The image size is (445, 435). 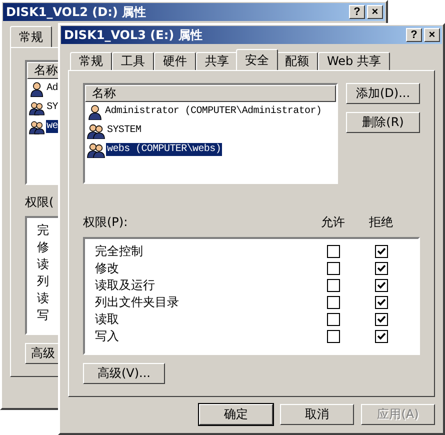 I want to click on tab: 工具, so click(x=133, y=61).